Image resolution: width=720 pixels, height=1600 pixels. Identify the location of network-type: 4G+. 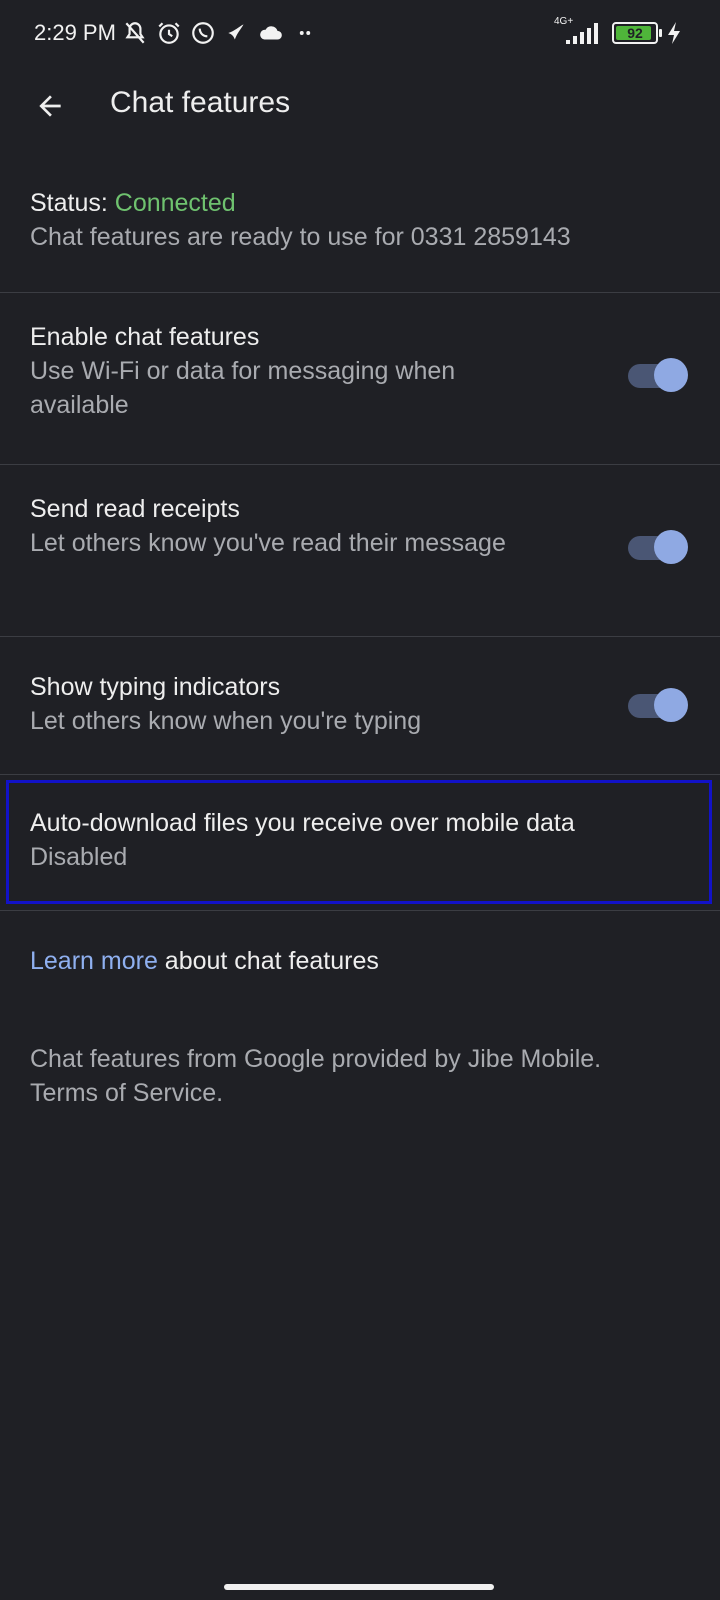
(564, 21).